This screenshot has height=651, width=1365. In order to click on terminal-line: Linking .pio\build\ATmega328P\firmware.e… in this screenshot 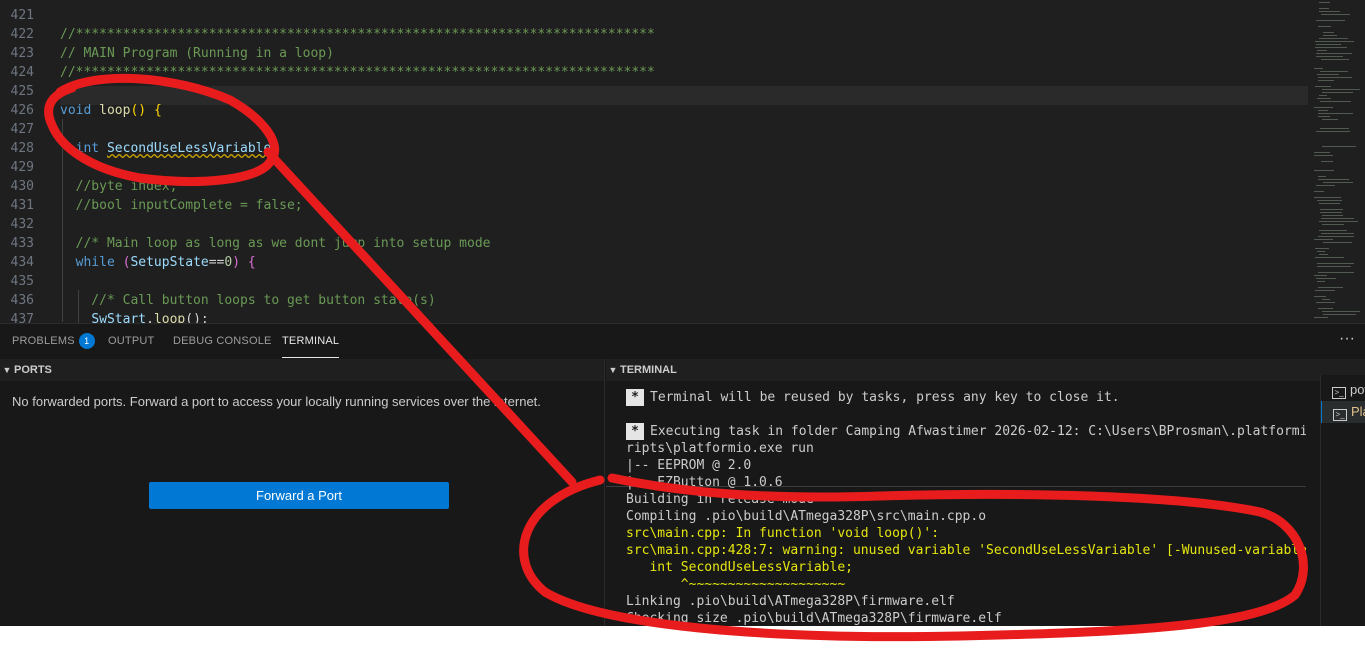, I will do `click(790, 601)`.